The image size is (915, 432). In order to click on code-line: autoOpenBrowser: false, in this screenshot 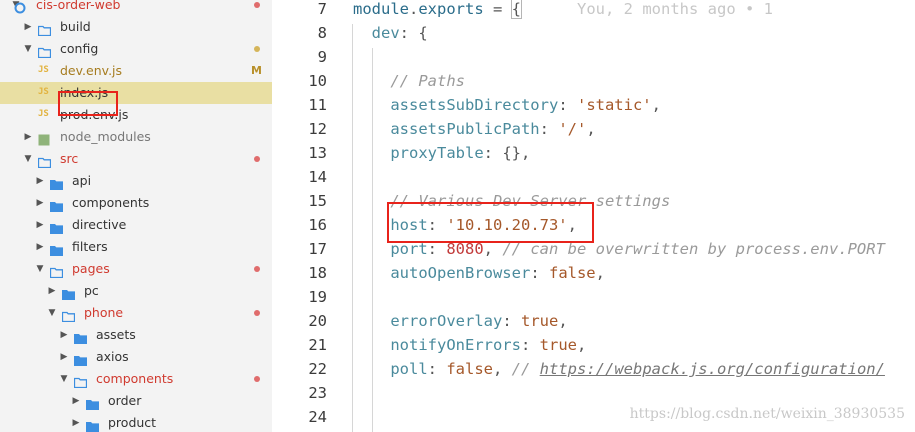, I will do `click(479, 273)`.